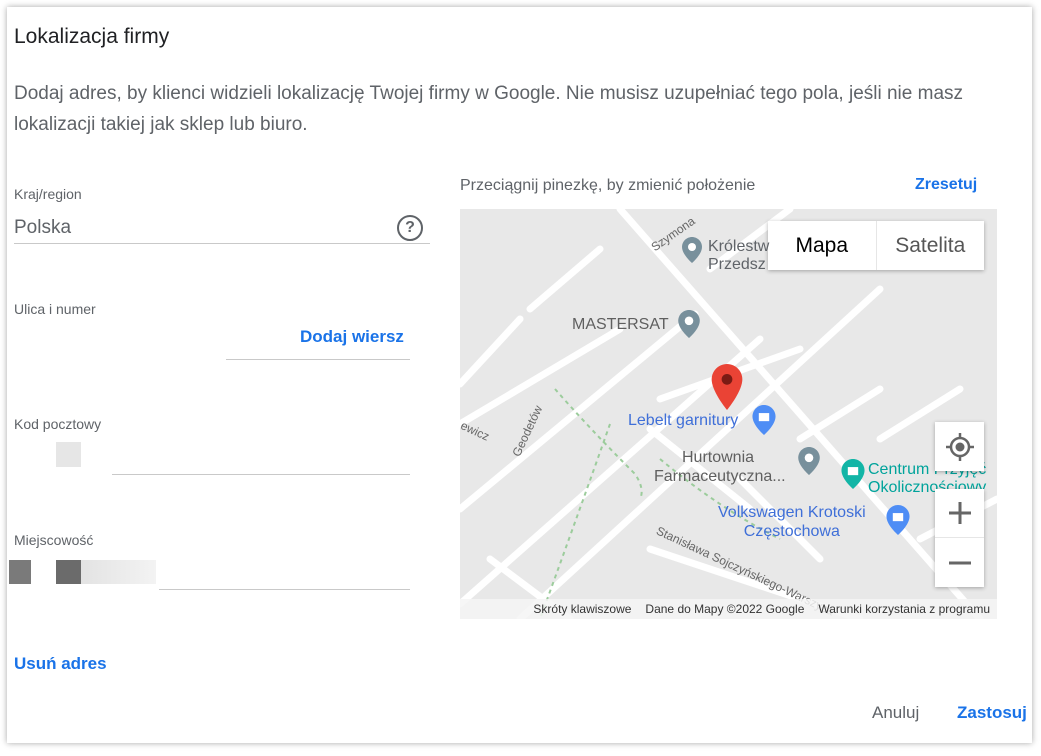 The image size is (1041, 756). What do you see at coordinates (792, 512) in the screenshot?
I see `place-label: Volkswagen Krotoski` at bounding box center [792, 512].